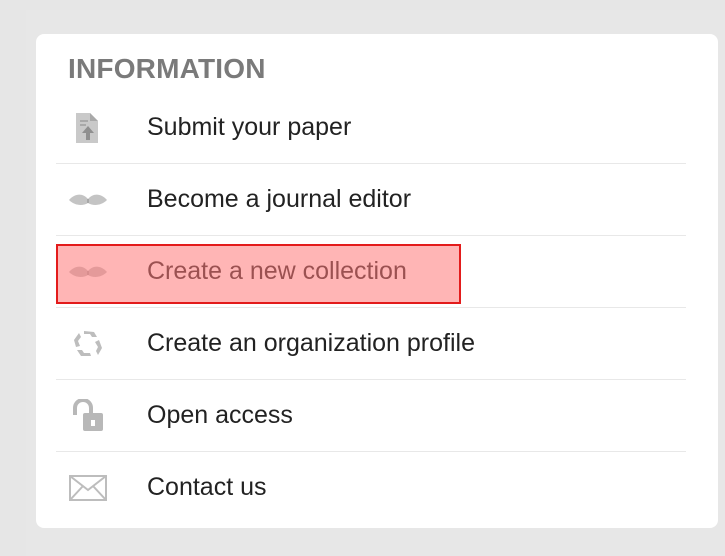  Describe the element at coordinates (249, 127) in the screenshot. I see `menu-item-label: Submit your paper` at that location.